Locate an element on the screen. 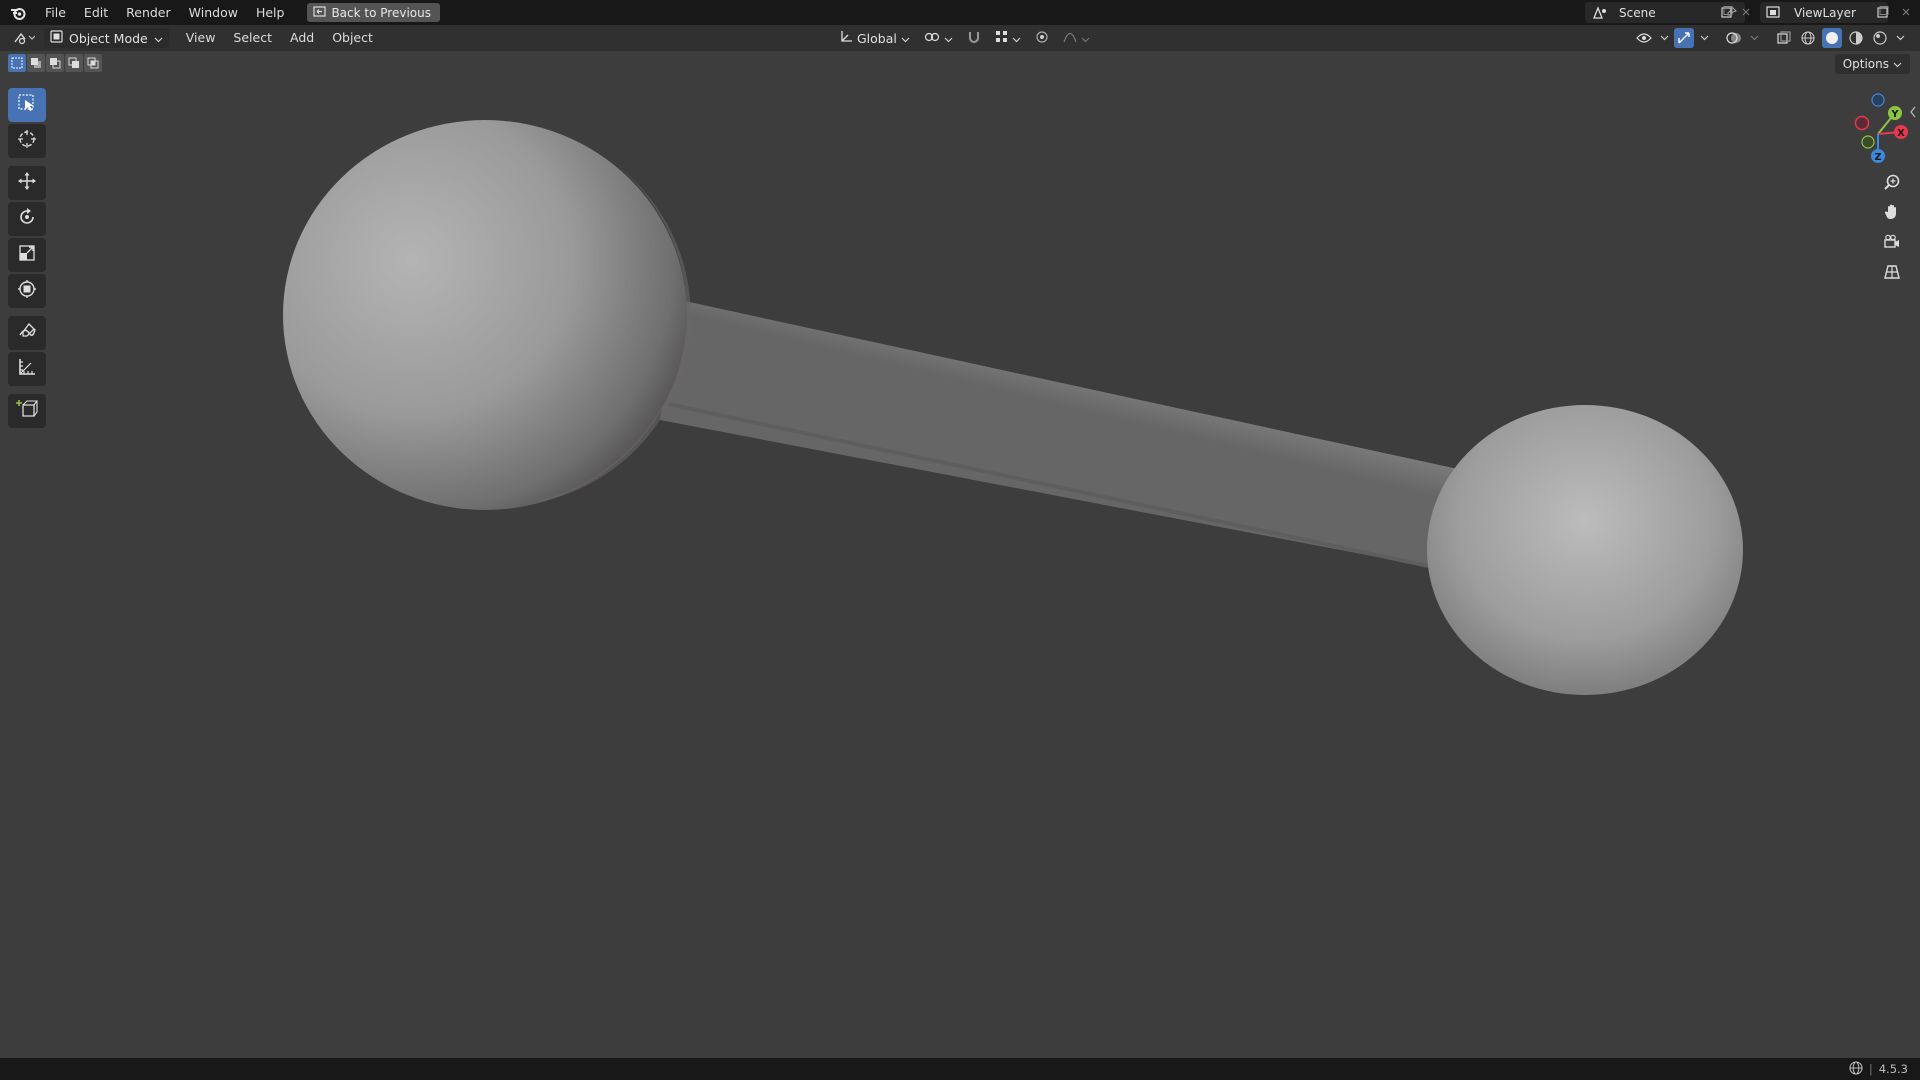 The image size is (1920, 1080). scene-icon is located at coordinates (1600, 12).